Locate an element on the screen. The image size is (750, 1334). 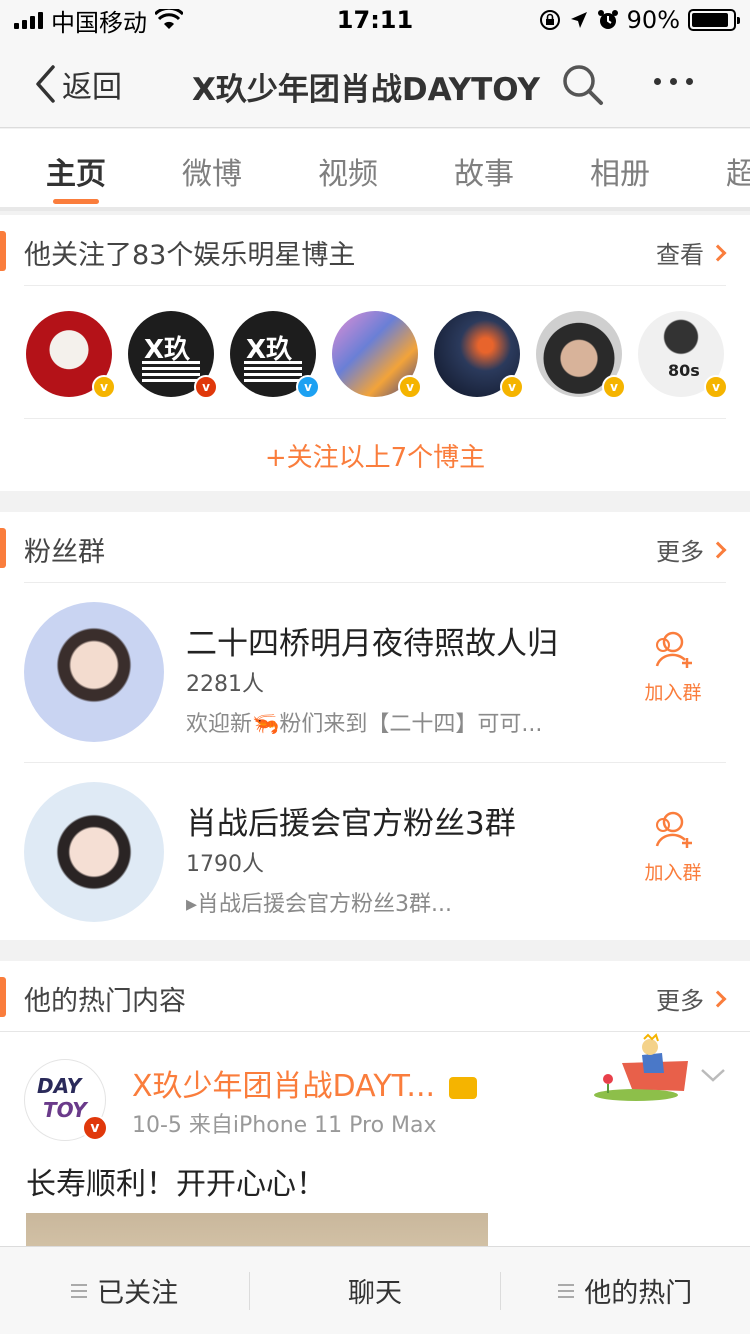
back-button: 返回 is located at coordinates (78, 84).